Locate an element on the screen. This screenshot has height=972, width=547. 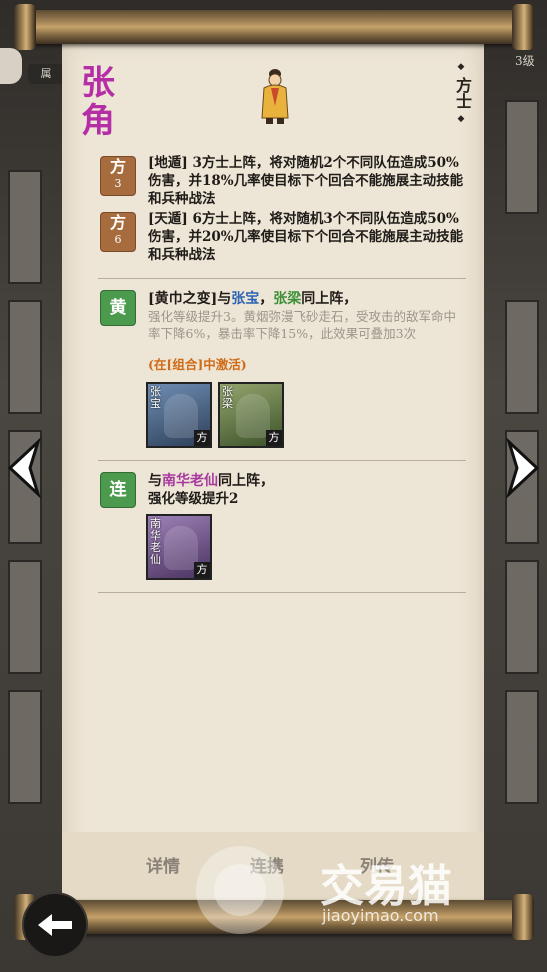
combo-partner: 张梁 is located at coordinates (287, 299).